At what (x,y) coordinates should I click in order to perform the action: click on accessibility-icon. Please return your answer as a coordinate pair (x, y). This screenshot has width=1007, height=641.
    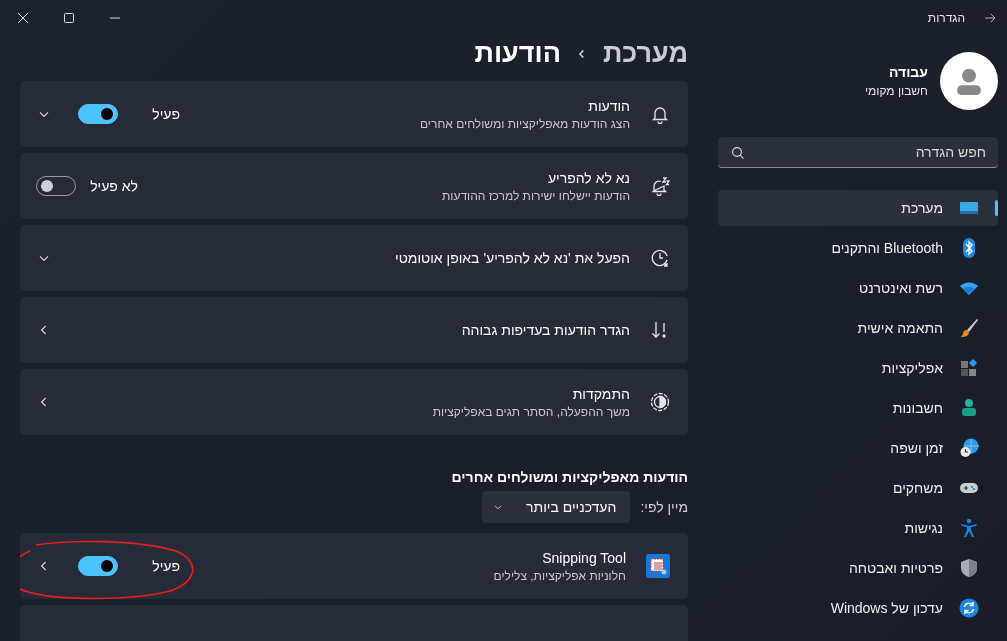
    Looking at the image, I should click on (969, 528).